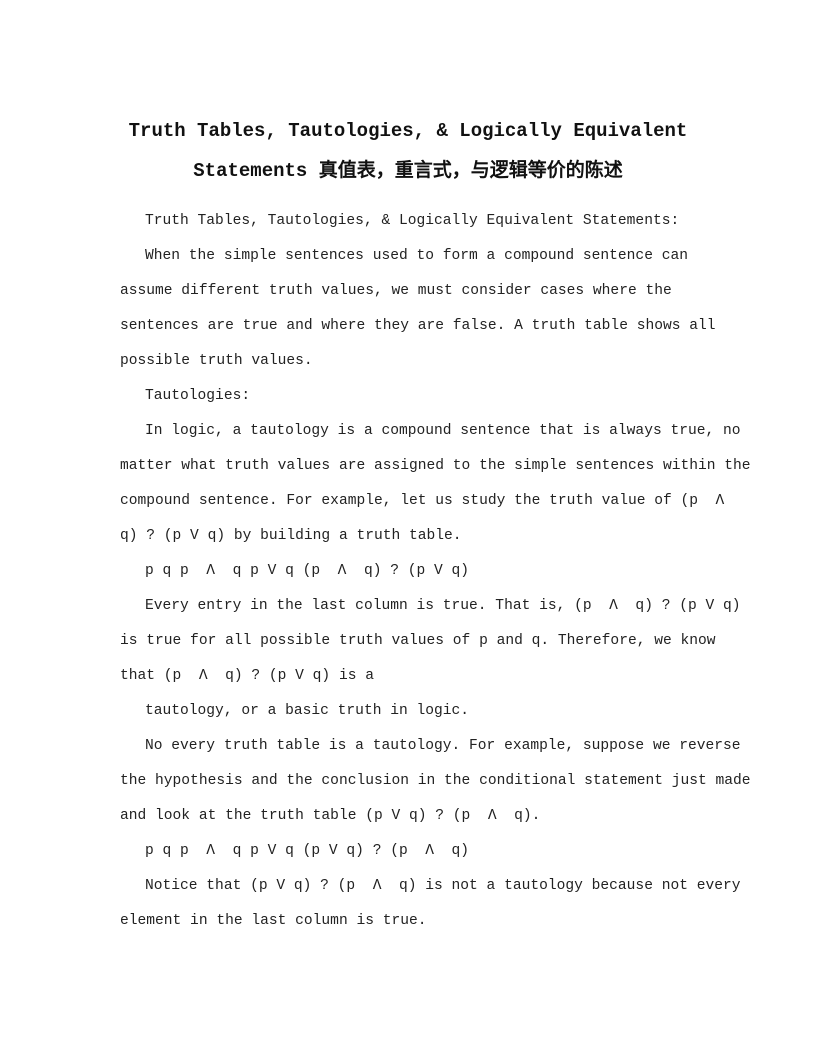 Image resolution: width=816 pixels, height=1056 pixels. What do you see at coordinates (307, 851) in the screenshot?
I see `truth-table-header: p q p Λ q p V q (p V q) ? (p Λ q)` at bounding box center [307, 851].